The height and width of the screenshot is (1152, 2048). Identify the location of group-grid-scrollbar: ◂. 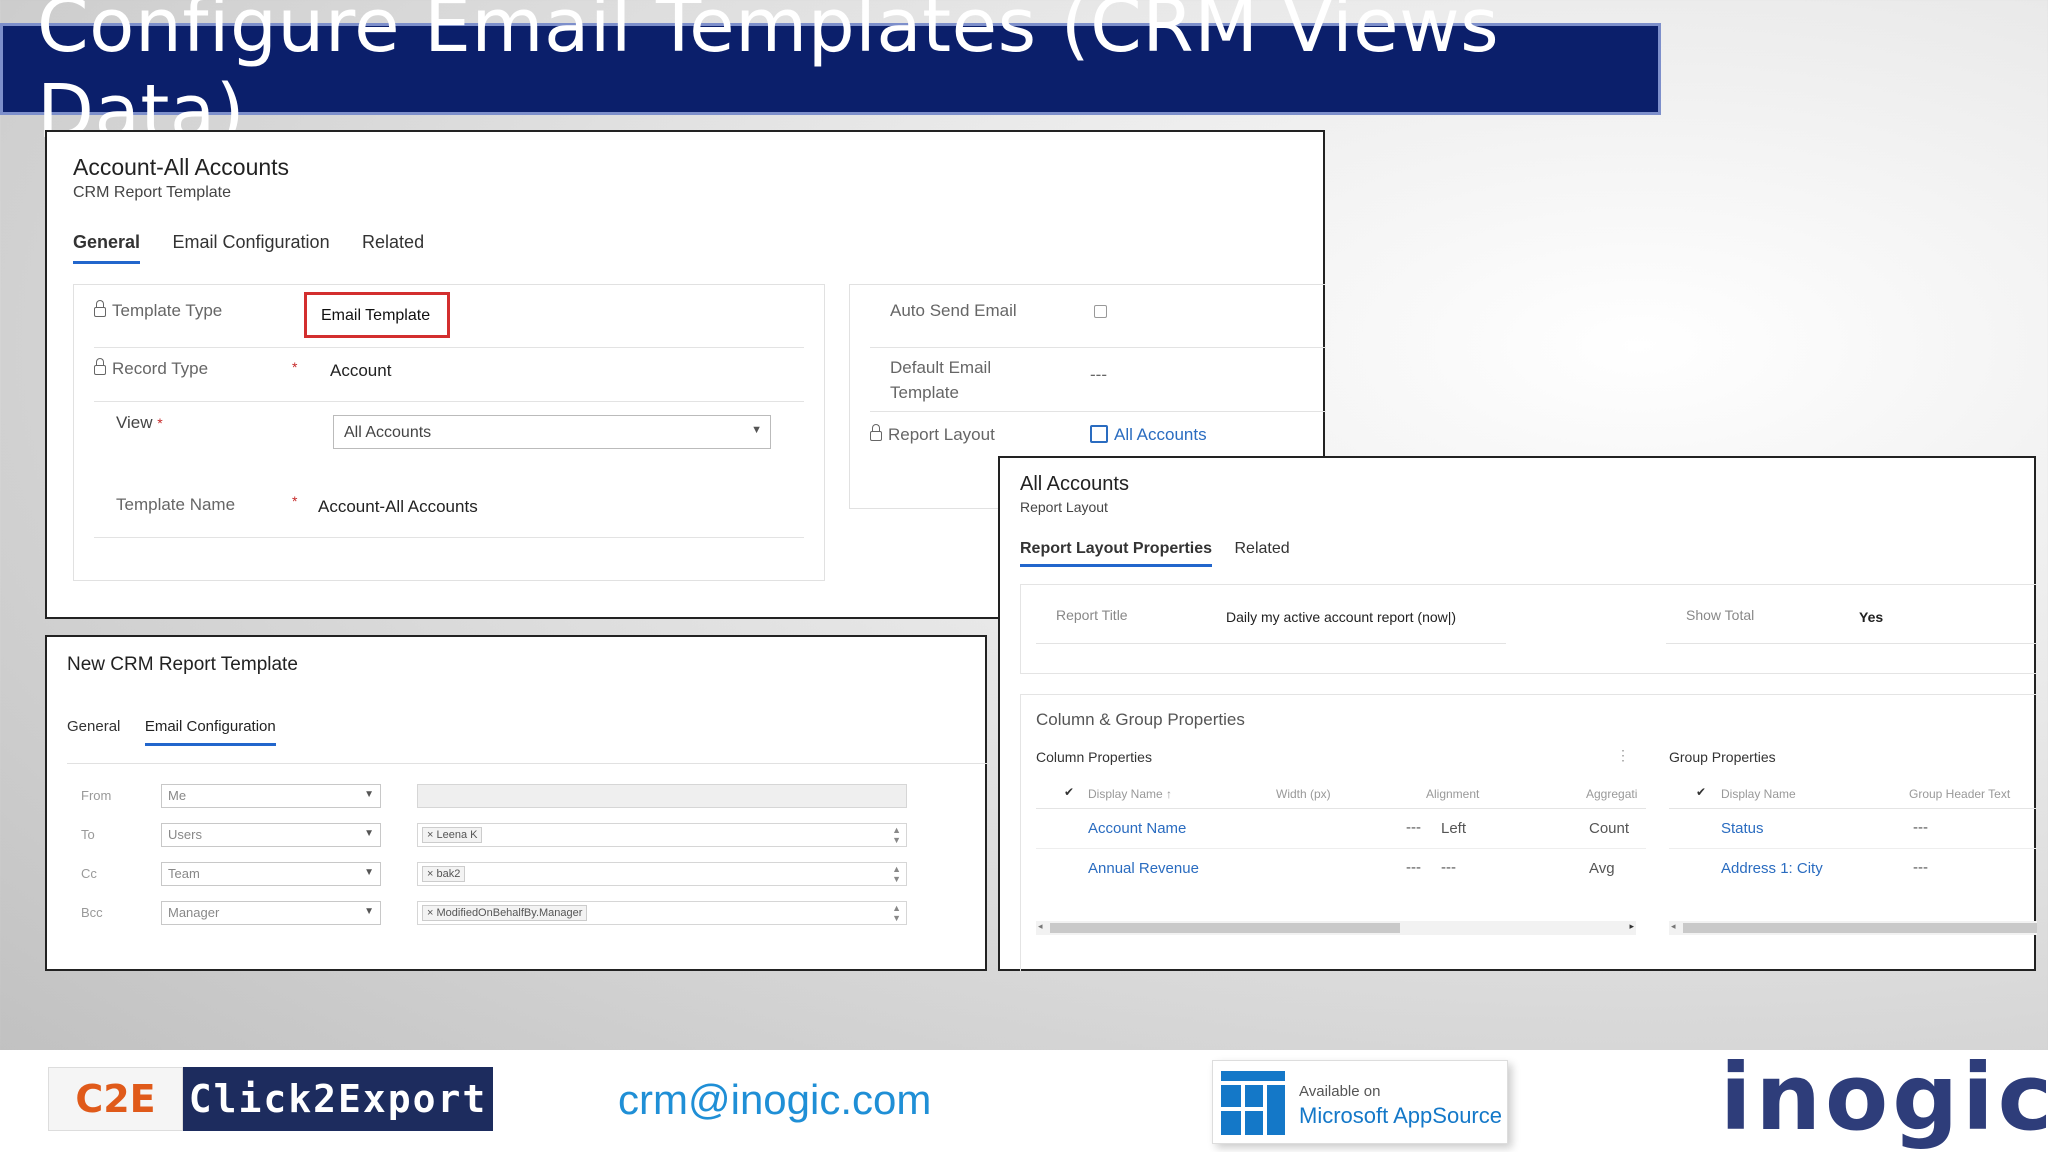
(1853, 928).